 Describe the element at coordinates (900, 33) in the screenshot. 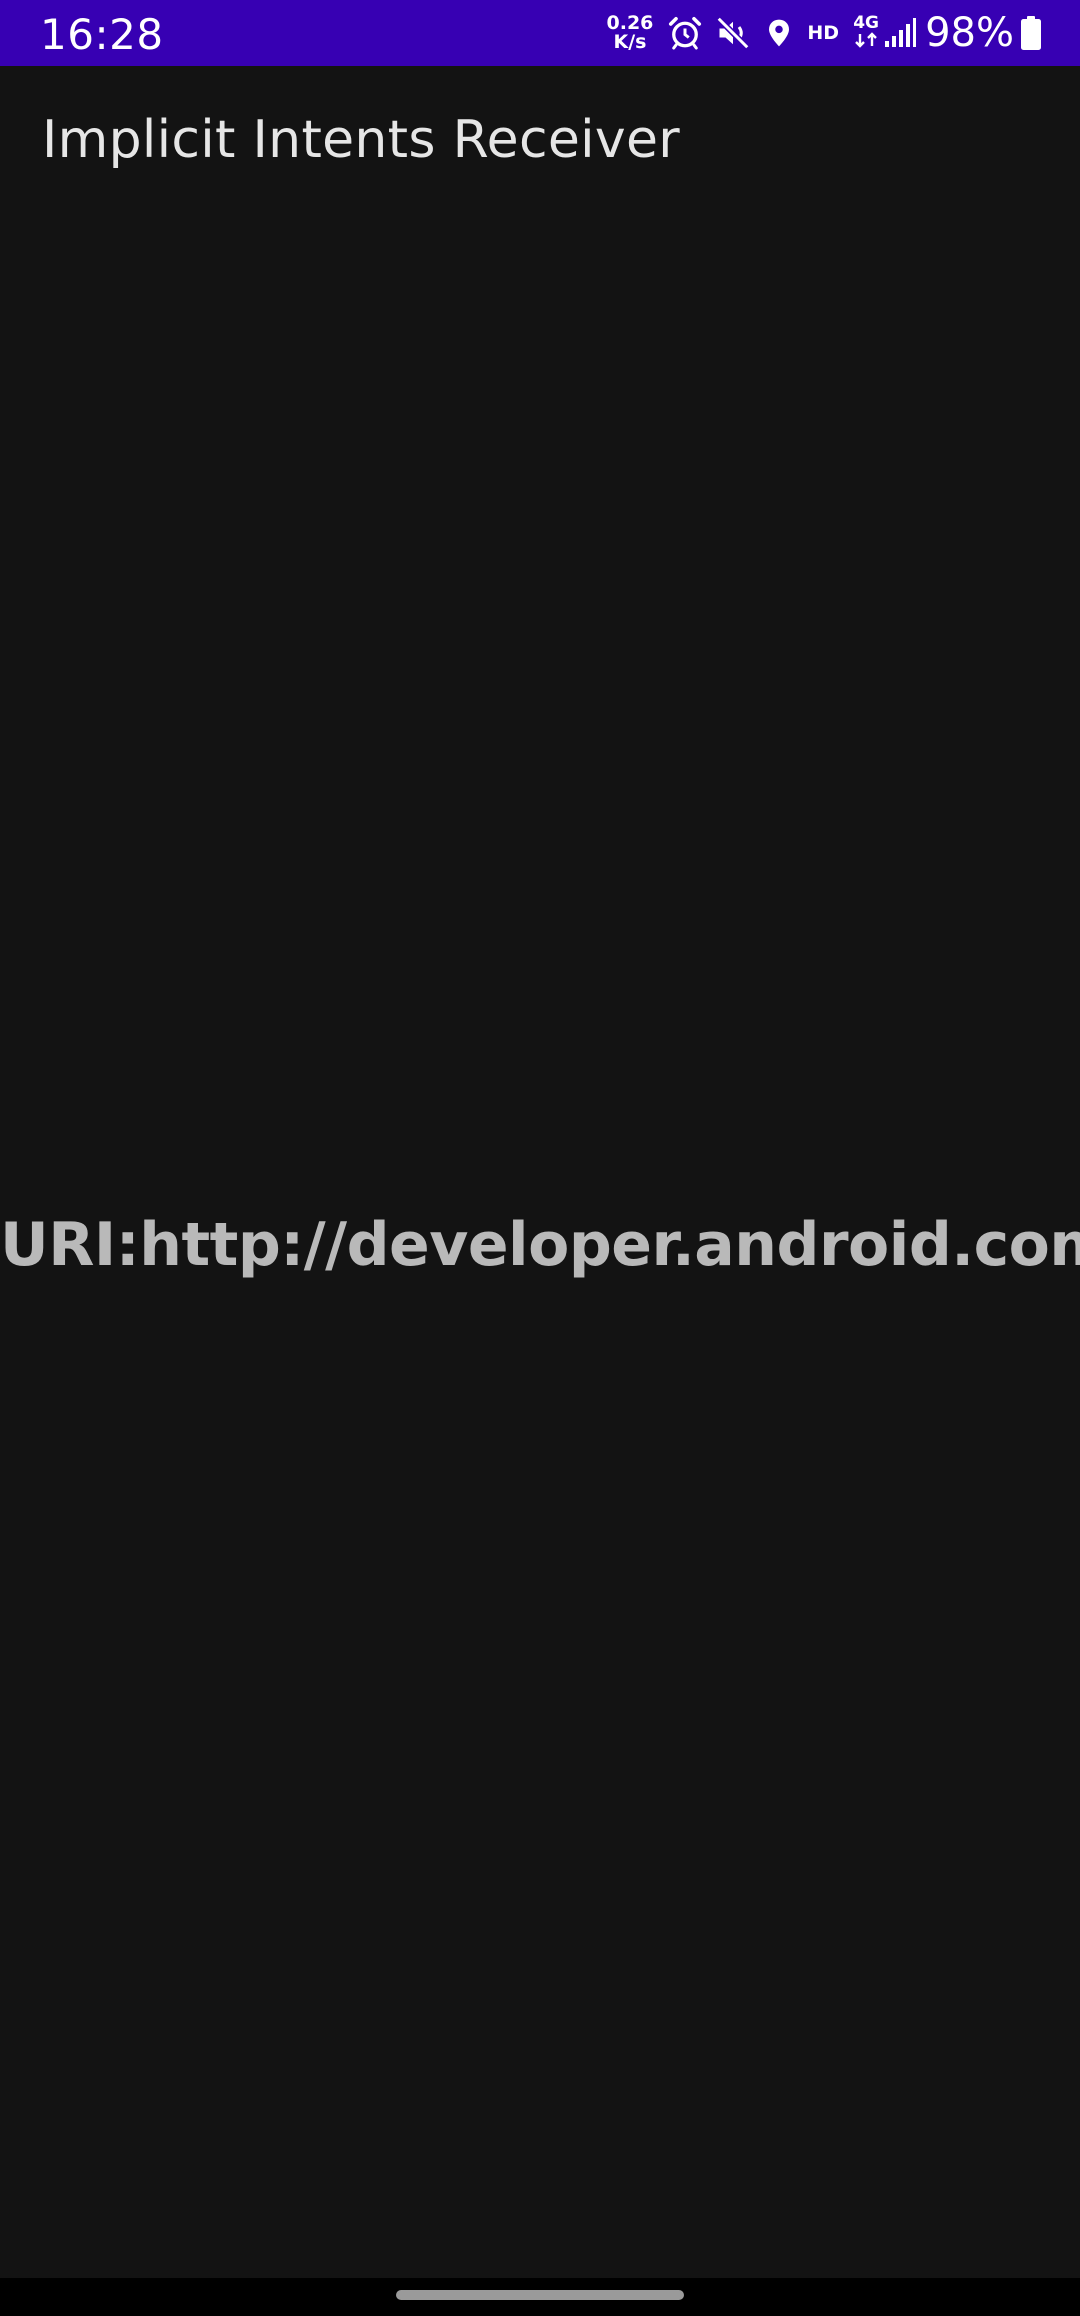

I see `signal-icon` at that location.